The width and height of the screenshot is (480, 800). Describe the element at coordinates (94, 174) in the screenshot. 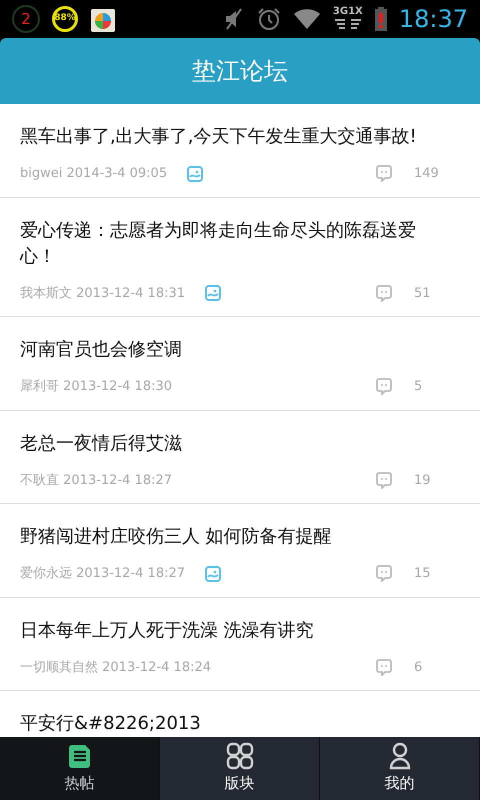

I see `post-author-time: bigwei 2014-3-4 09:05` at that location.